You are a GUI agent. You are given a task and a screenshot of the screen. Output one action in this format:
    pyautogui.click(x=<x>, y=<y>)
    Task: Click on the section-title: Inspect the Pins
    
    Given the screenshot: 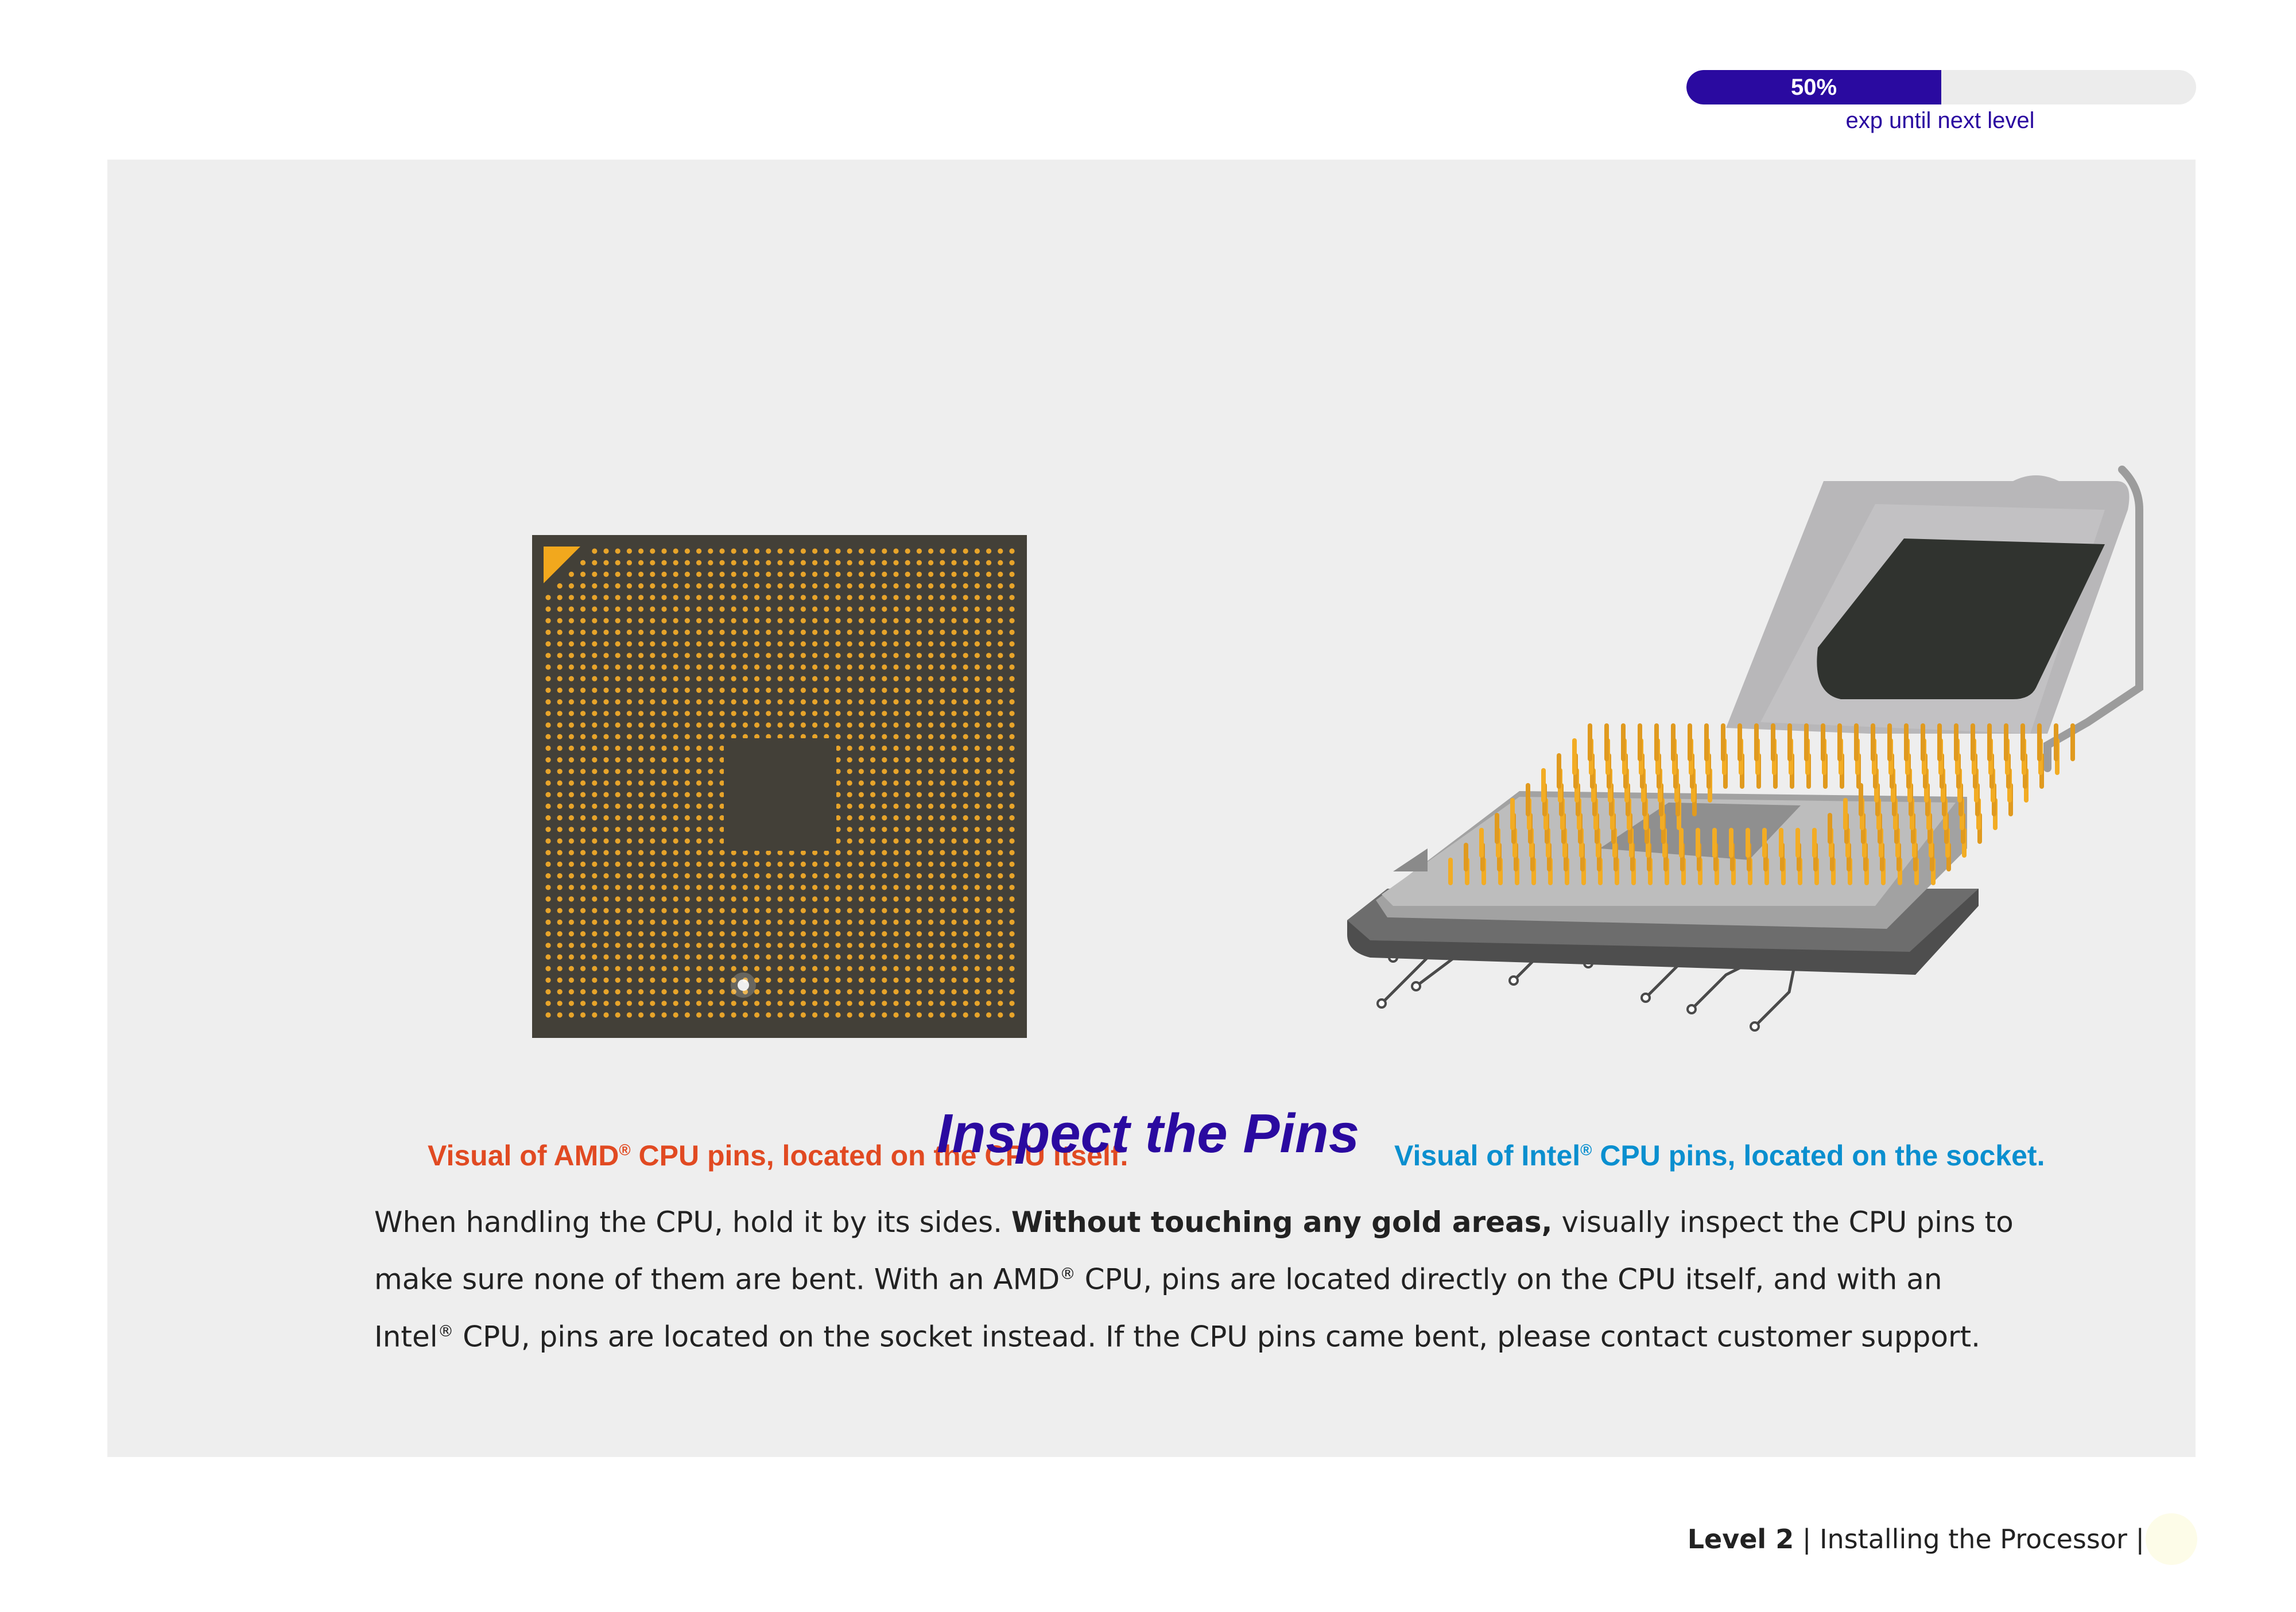 What is the action you would take?
    pyautogui.click(x=1148, y=1133)
    